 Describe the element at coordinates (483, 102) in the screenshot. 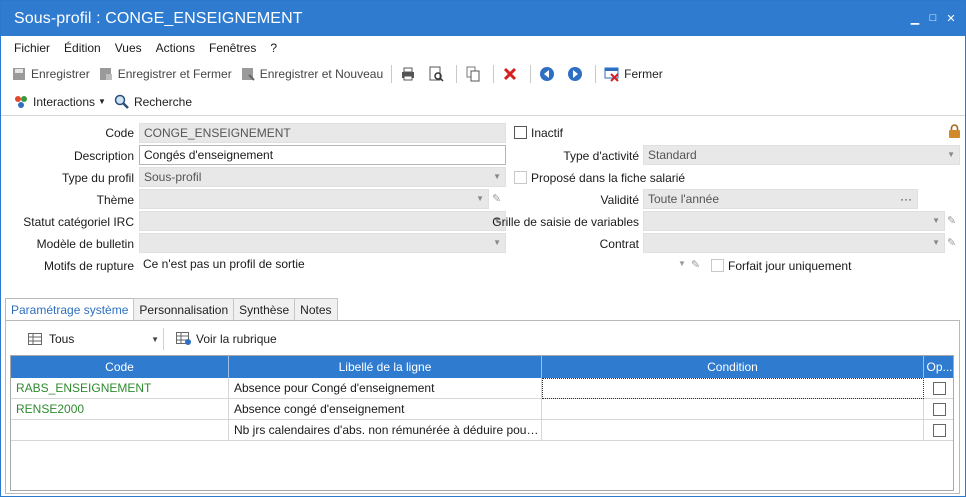

I see `secondary-toolbar: Interactions ▼ Recherche` at that location.